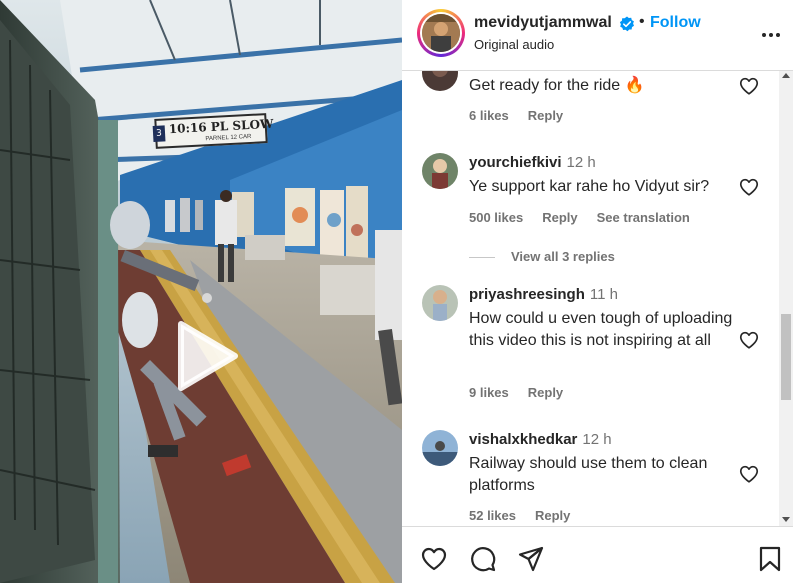 This screenshot has width=793, height=583. I want to click on more-options-icon, so click(771, 35).